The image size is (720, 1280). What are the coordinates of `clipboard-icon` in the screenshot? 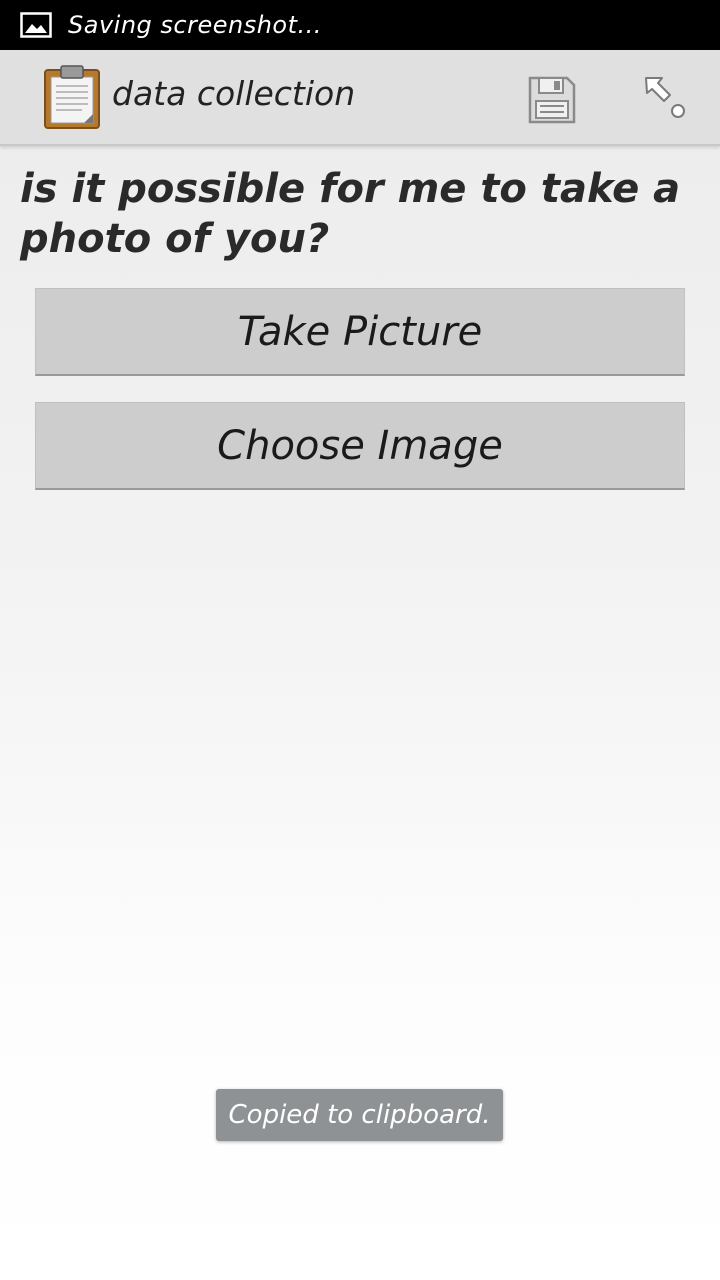 It's located at (72, 97).